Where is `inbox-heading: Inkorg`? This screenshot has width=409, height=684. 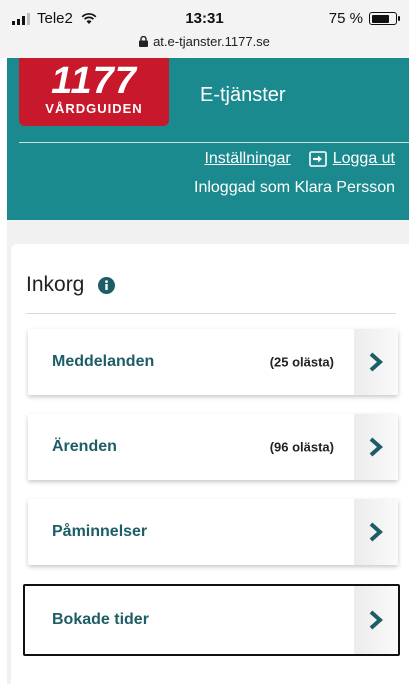
inbox-heading: Inkorg is located at coordinates (71, 285).